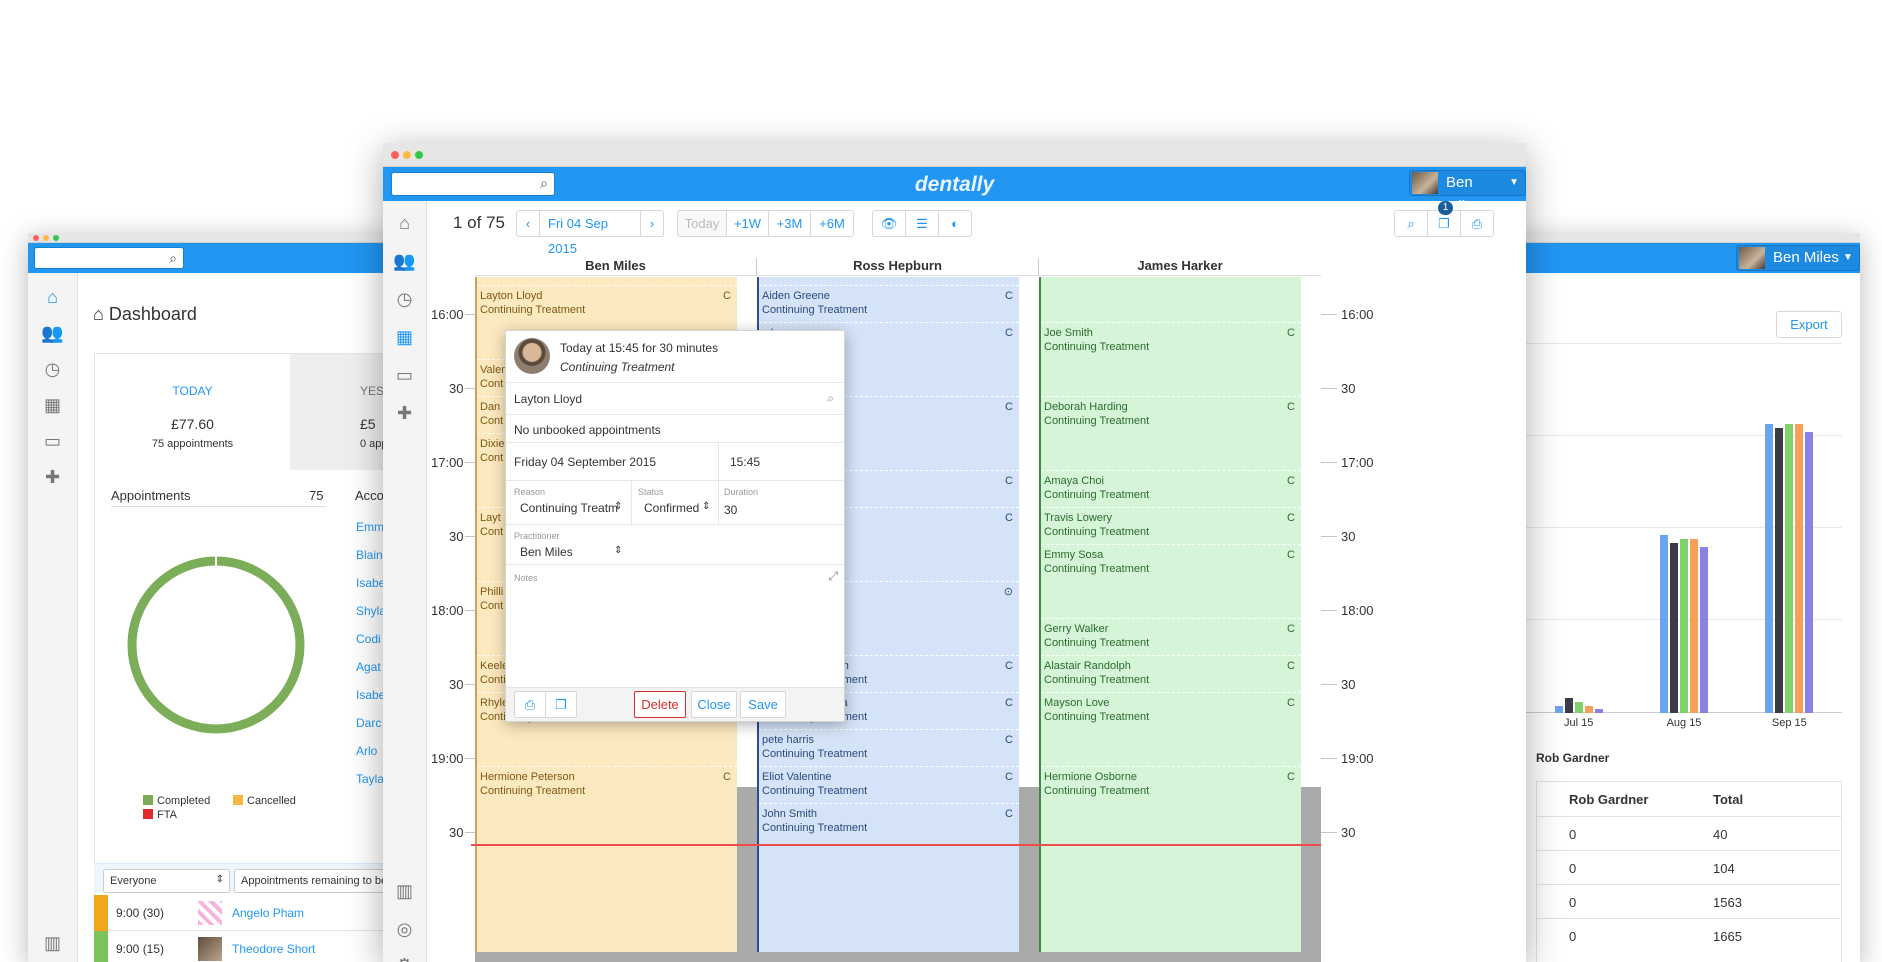 The width and height of the screenshot is (1882, 962). I want to click on appointment-block: Aiden Greene Continuing Treatment C, so click(889, 303).